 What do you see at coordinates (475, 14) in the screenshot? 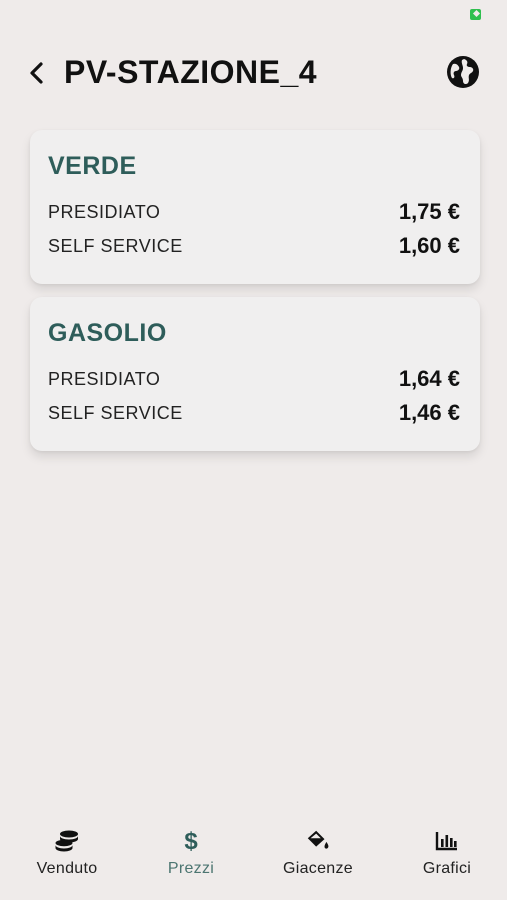
I see `battery-icon` at bounding box center [475, 14].